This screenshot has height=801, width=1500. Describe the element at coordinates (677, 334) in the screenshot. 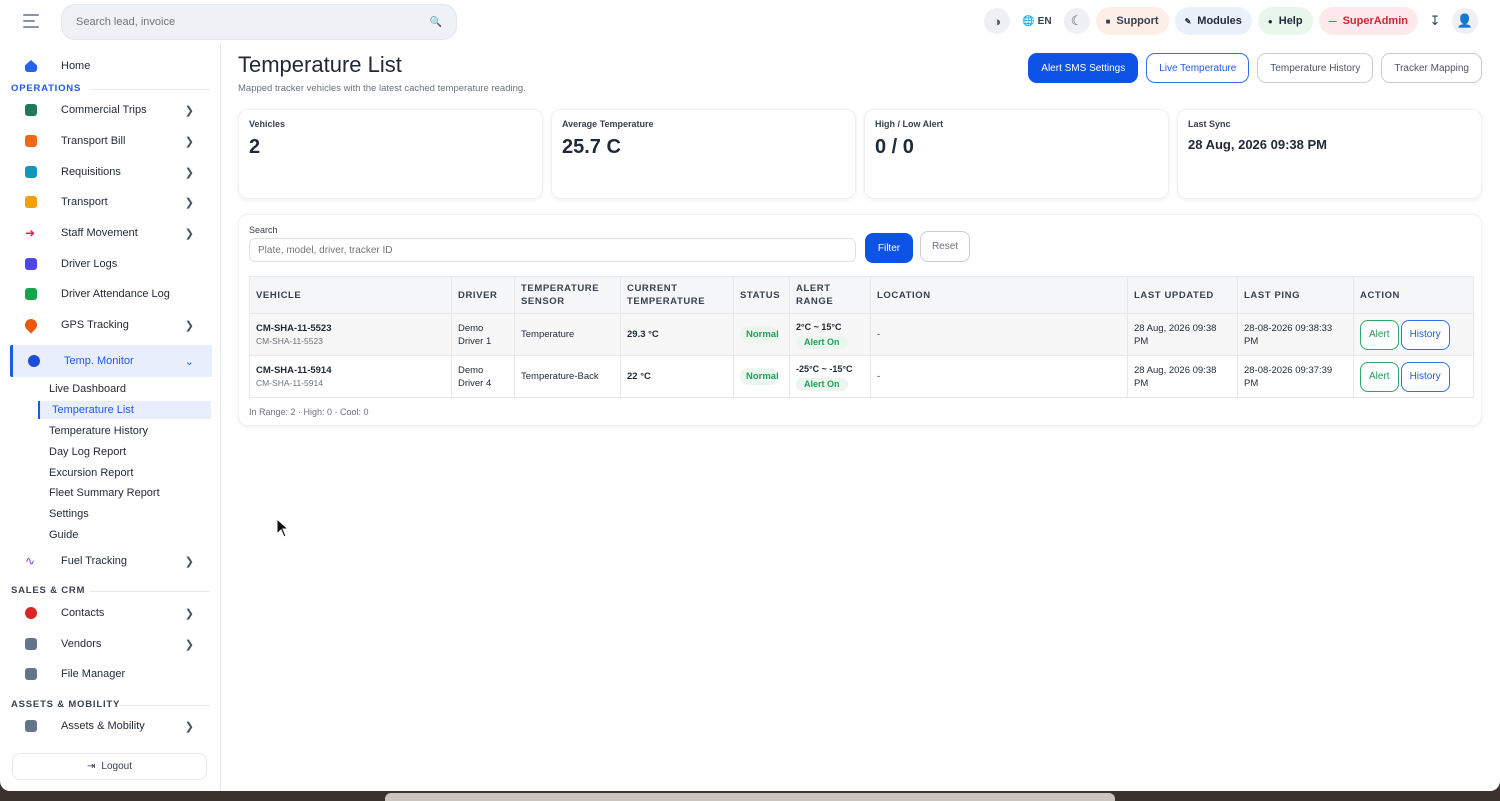

I see `current-temperature-cell: 29.3 °C` at that location.